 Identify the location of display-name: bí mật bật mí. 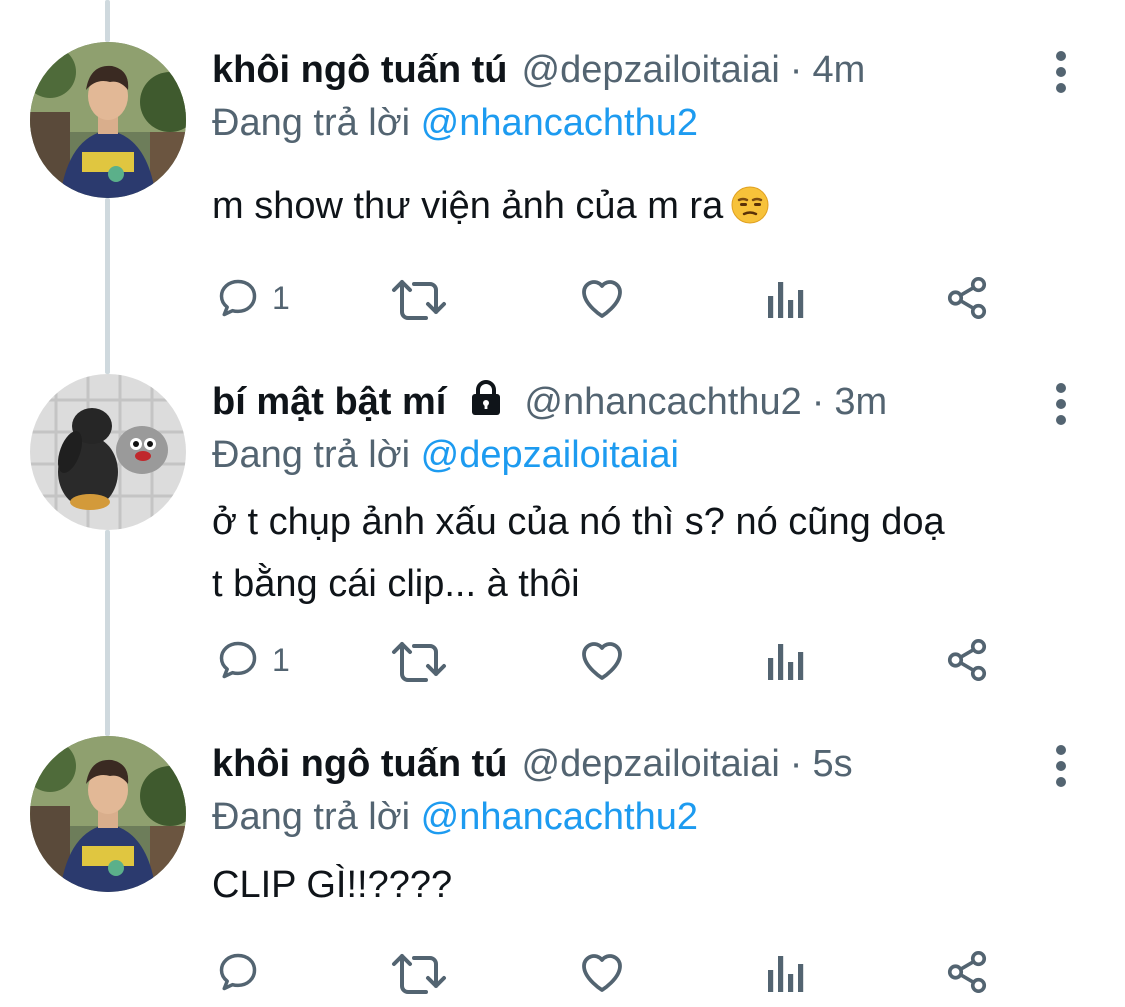
(329, 402).